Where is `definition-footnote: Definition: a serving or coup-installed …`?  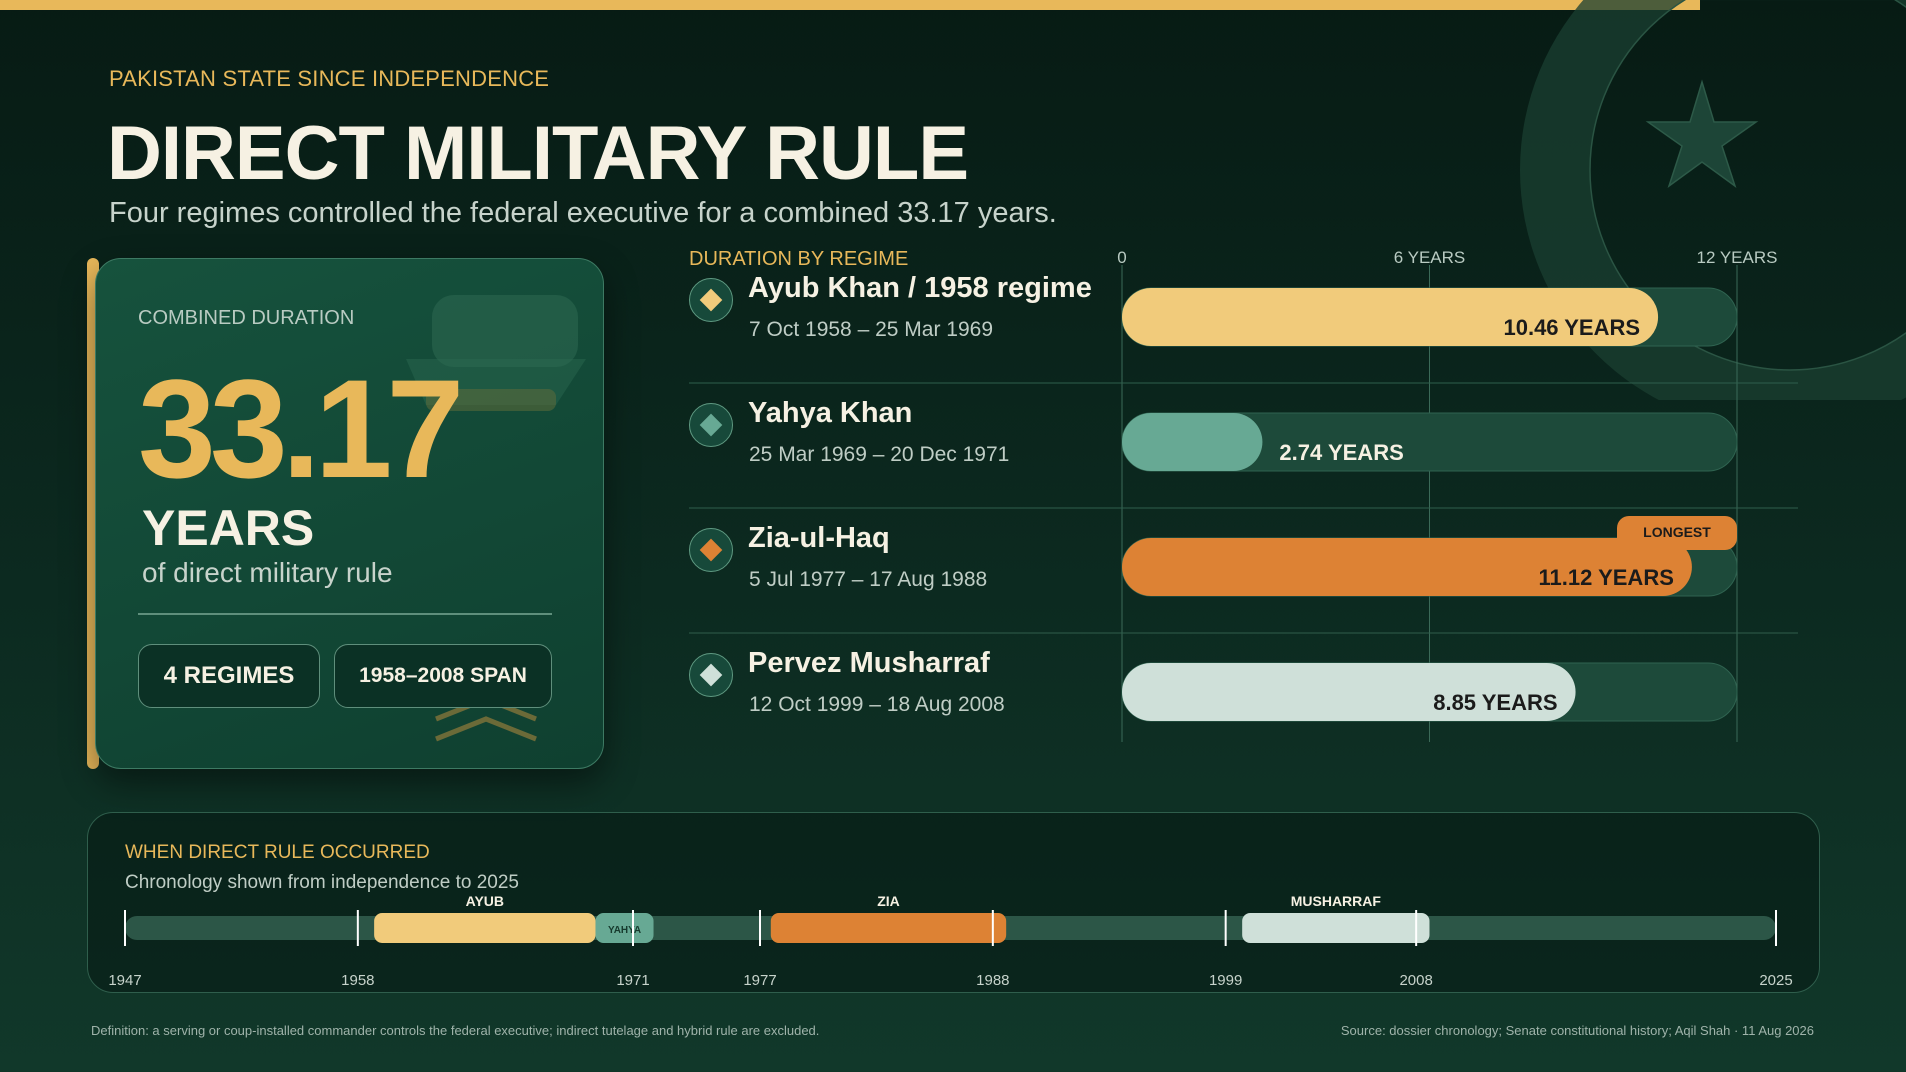
definition-footnote: Definition: a serving or coup-installed … is located at coordinates (455, 1030).